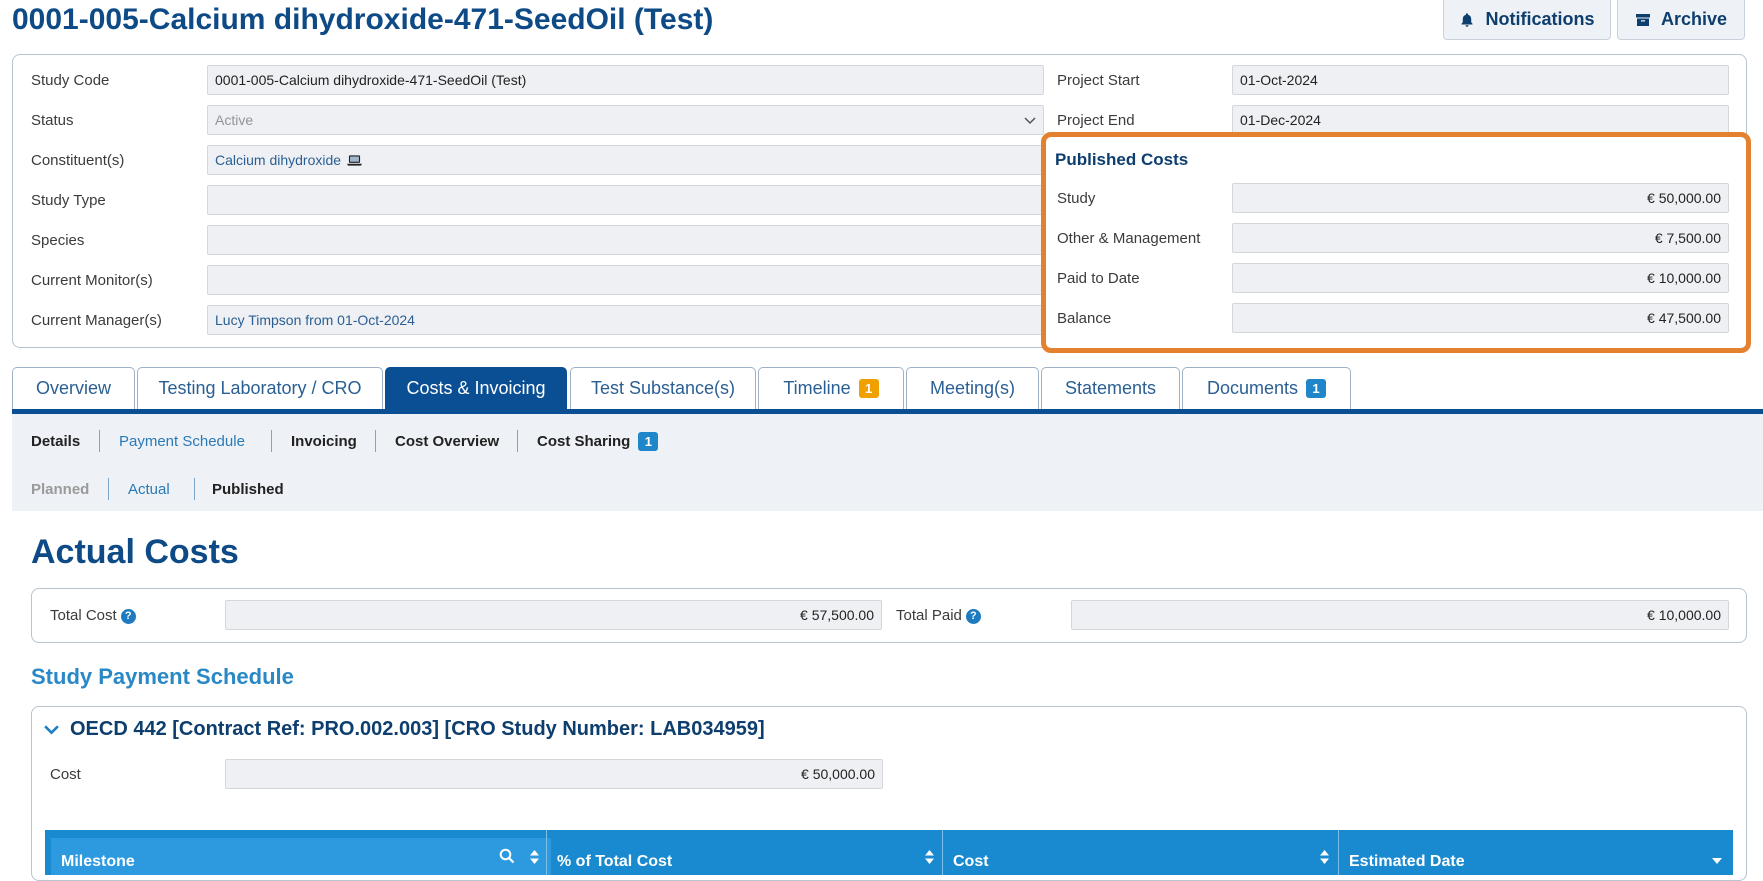 This screenshot has width=1763, height=881. I want to click on column-milestone: Milestone, so click(301, 856).